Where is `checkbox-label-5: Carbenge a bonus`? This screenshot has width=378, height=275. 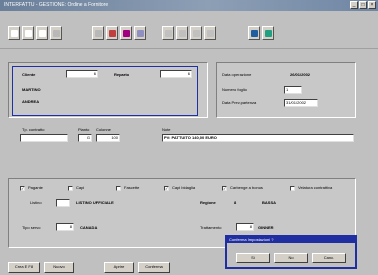 checkbox-label-5: Carbenge a bonus is located at coordinates (246, 187).